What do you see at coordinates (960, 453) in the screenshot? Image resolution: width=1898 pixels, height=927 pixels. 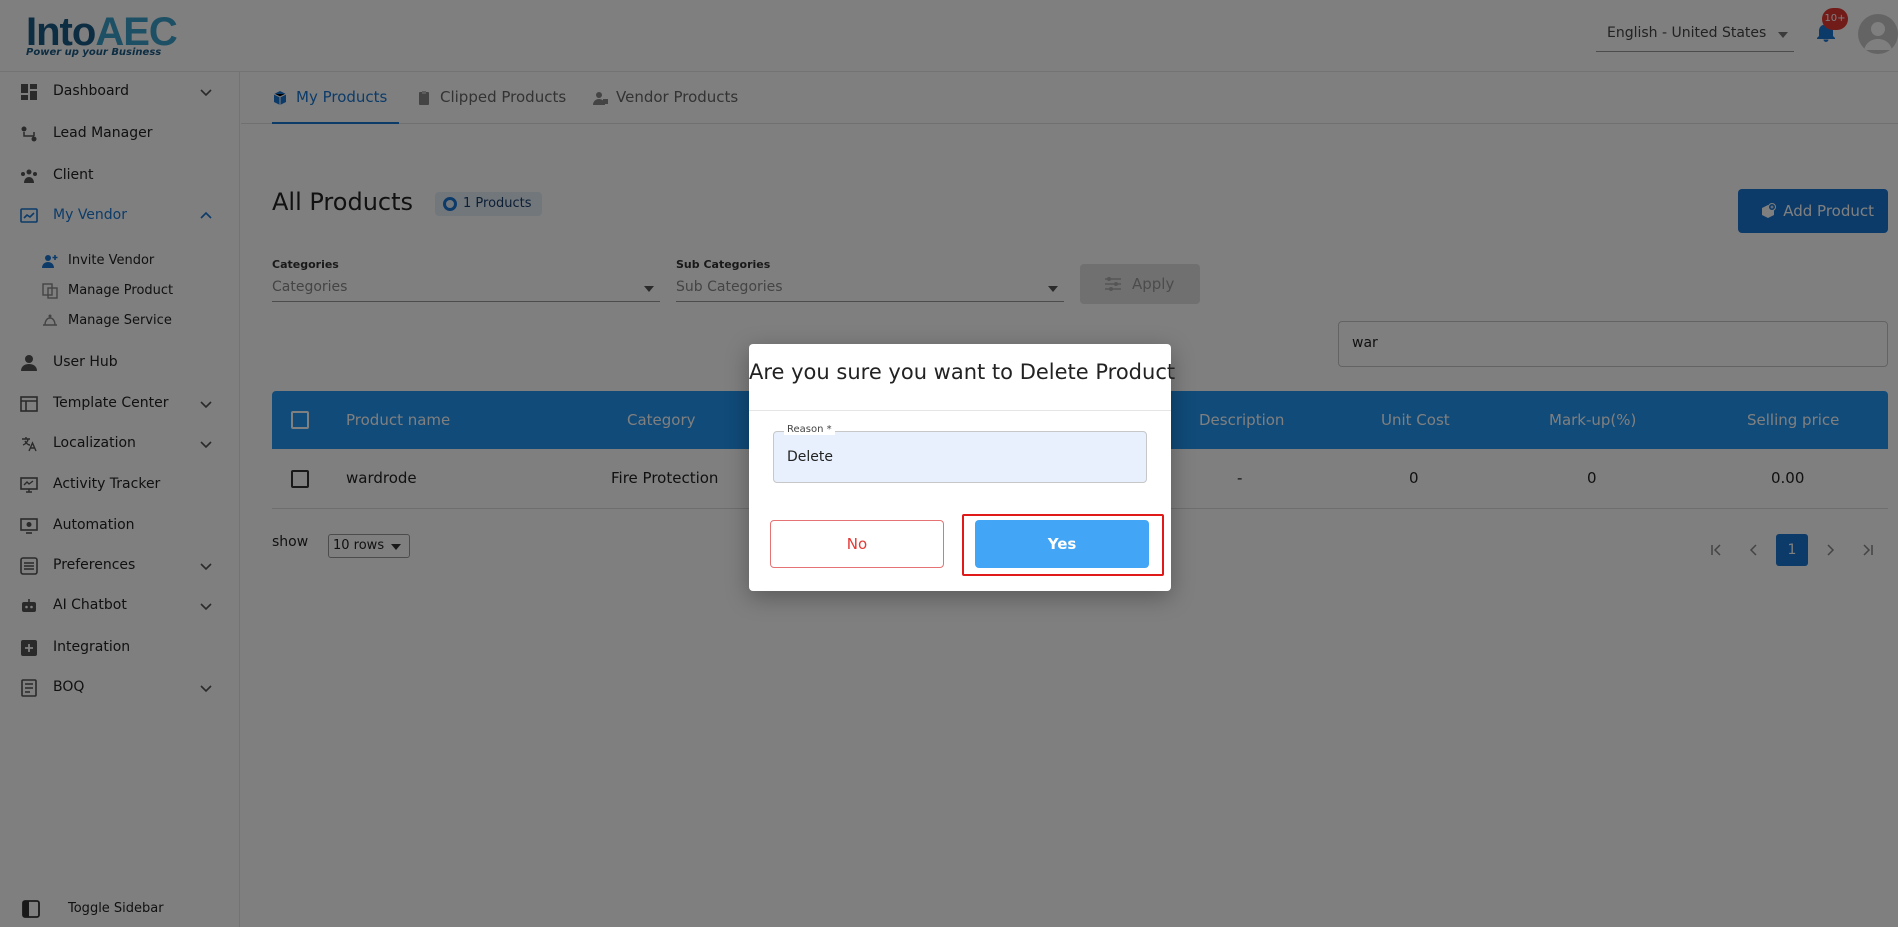 I see `reason-input: Reason * Delete` at bounding box center [960, 453].